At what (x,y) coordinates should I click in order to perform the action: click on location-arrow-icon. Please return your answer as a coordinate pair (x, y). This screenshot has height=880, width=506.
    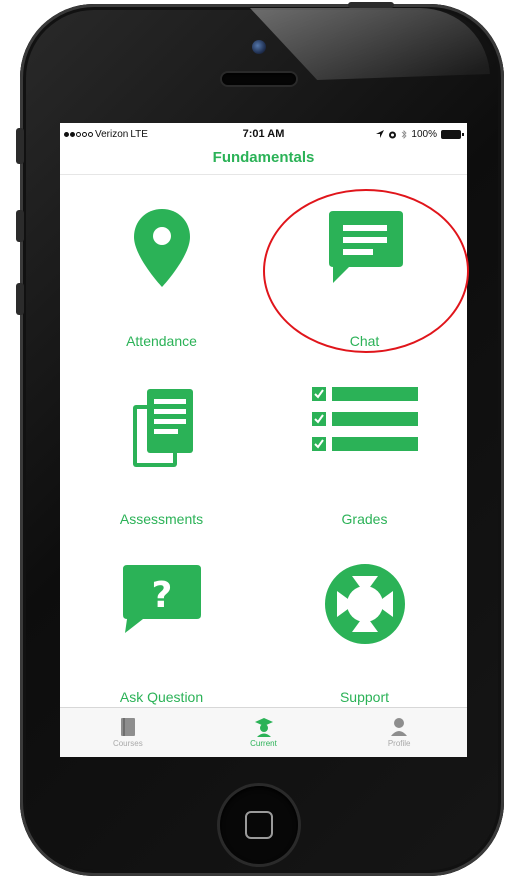
    Looking at the image, I should click on (380, 134).